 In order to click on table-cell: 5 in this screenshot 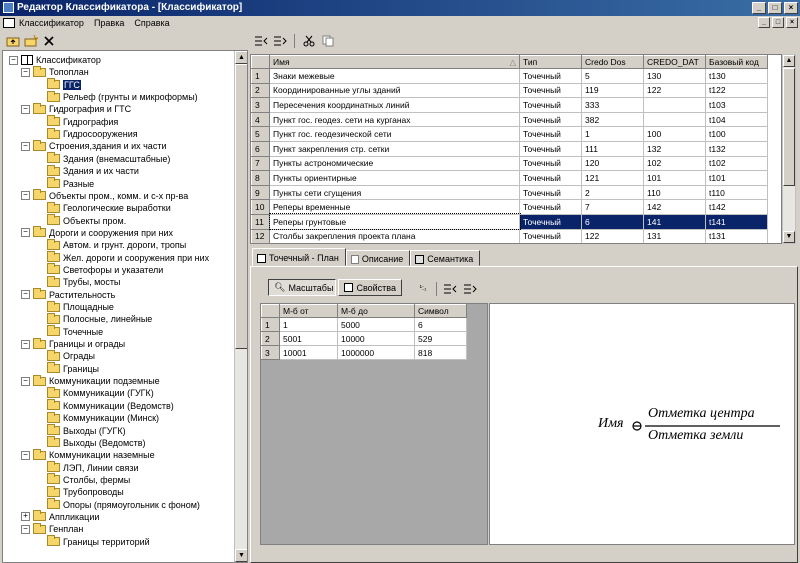, I will do `click(612, 76)`.